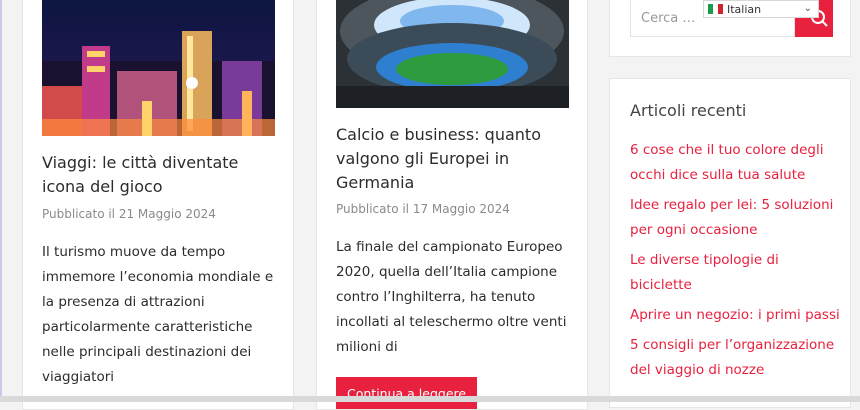  What do you see at coordinates (129, 214) in the screenshot?
I see `post-date: Pubblicato il 21 Maggio 2024` at bounding box center [129, 214].